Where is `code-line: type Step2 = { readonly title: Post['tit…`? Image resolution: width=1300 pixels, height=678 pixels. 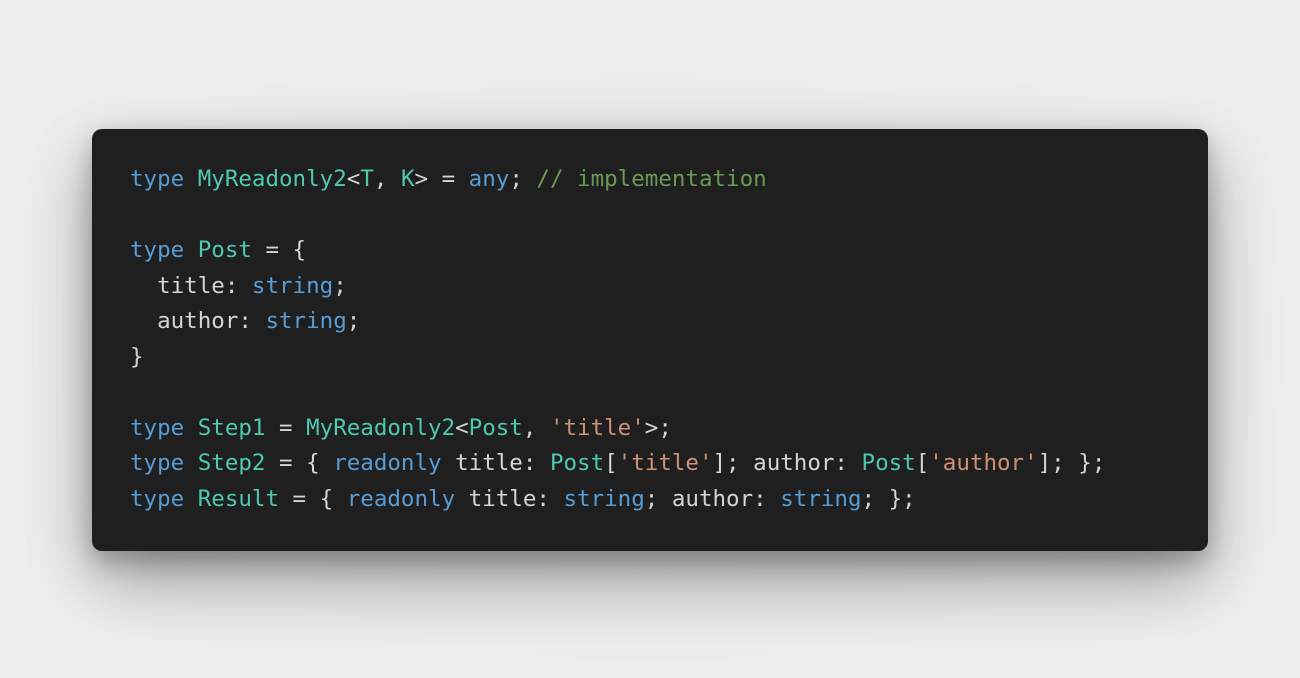
code-line: type Step2 = { readonly title: Post['tit… is located at coordinates (669, 464).